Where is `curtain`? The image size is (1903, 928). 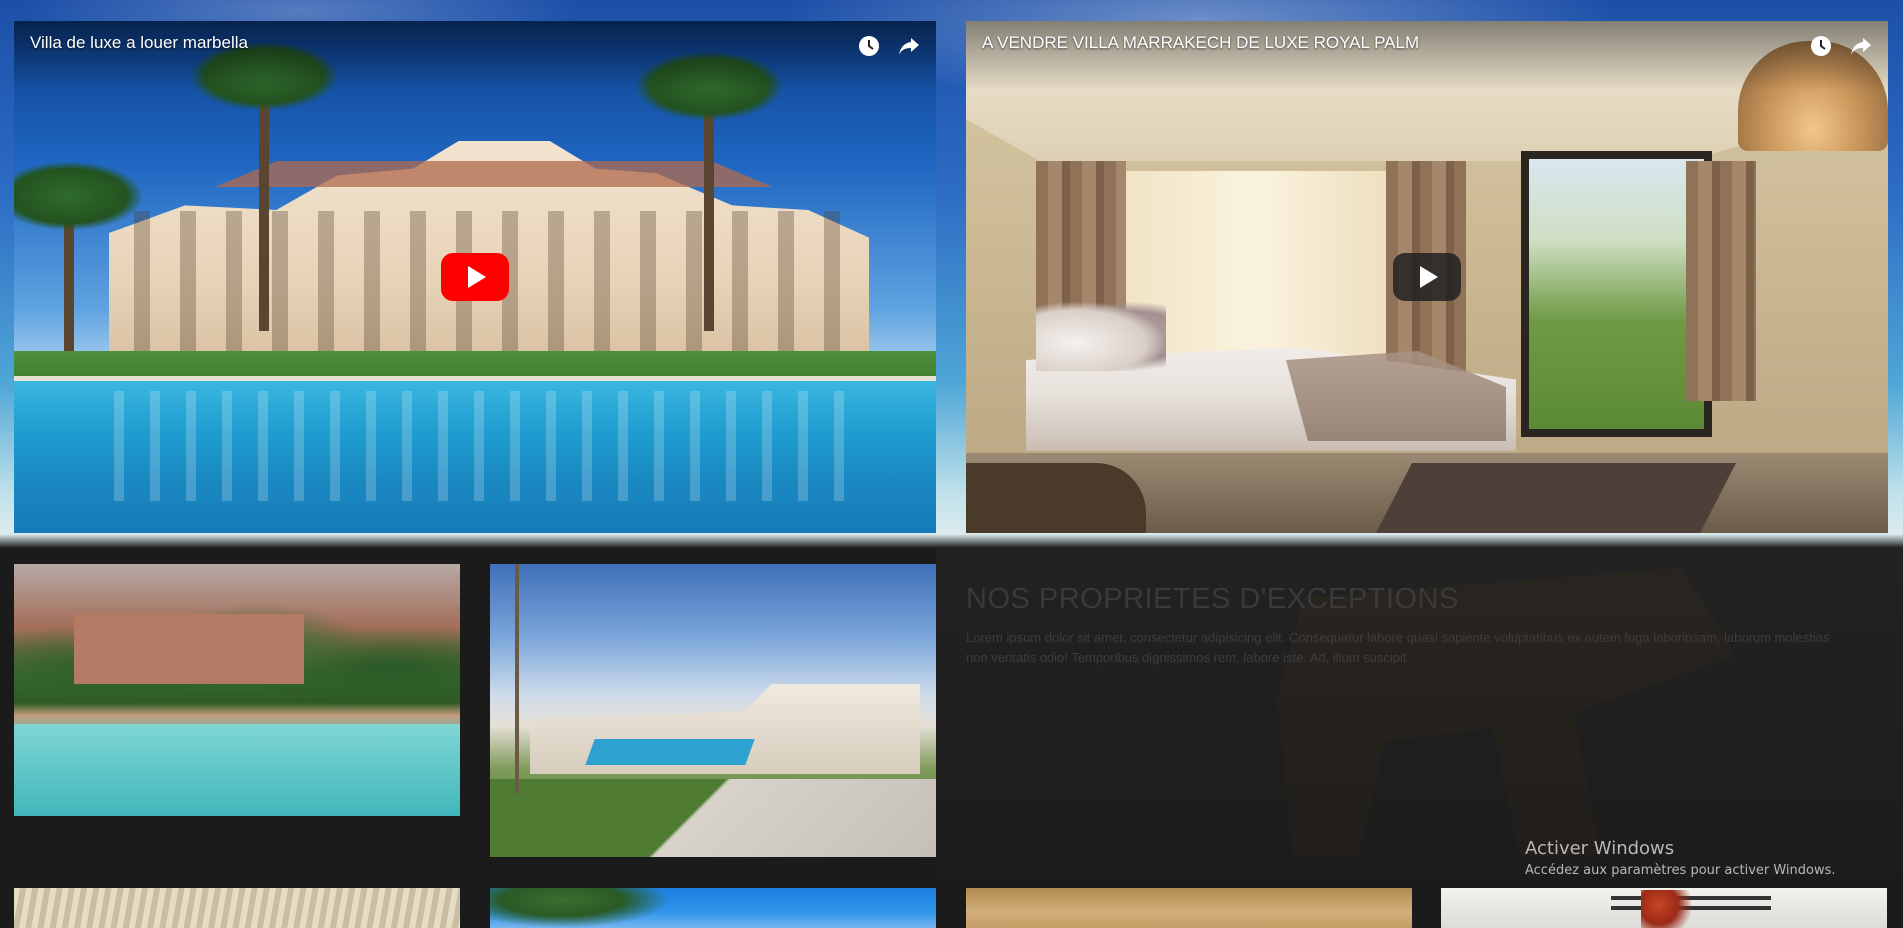
curtain is located at coordinates (1721, 281).